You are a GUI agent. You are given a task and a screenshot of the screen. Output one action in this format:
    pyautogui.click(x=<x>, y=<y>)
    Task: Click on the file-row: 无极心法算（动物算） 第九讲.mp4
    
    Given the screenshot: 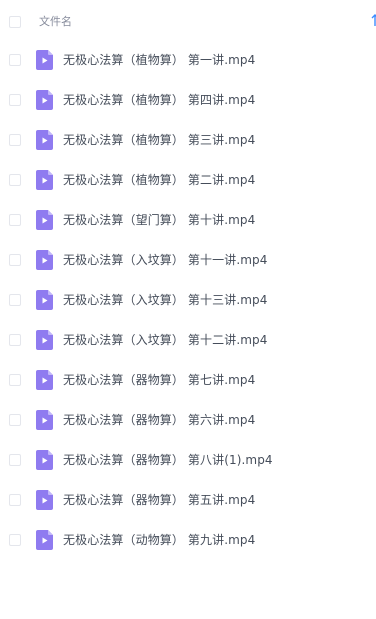 What is the action you would take?
    pyautogui.click(x=188, y=540)
    